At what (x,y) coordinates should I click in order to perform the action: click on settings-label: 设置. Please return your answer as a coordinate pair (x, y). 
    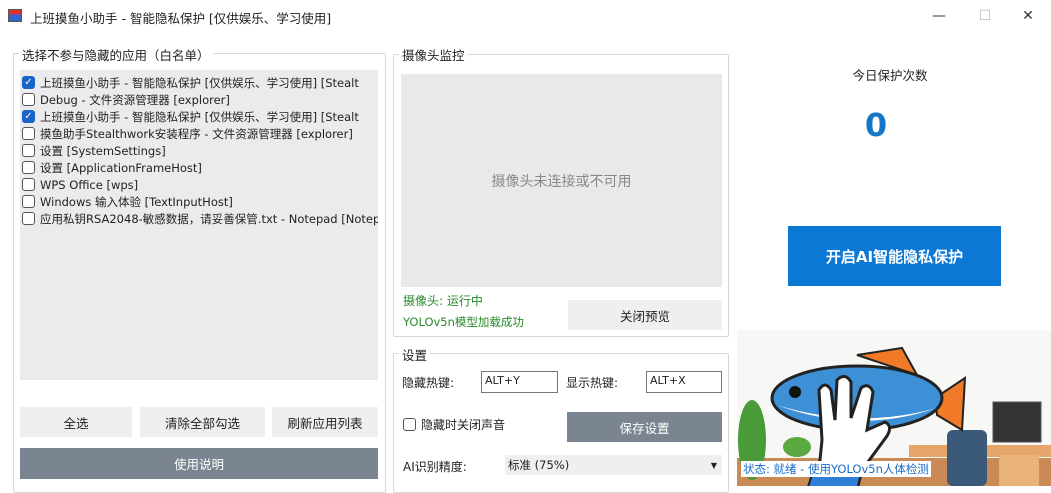
    Looking at the image, I should click on (415, 354).